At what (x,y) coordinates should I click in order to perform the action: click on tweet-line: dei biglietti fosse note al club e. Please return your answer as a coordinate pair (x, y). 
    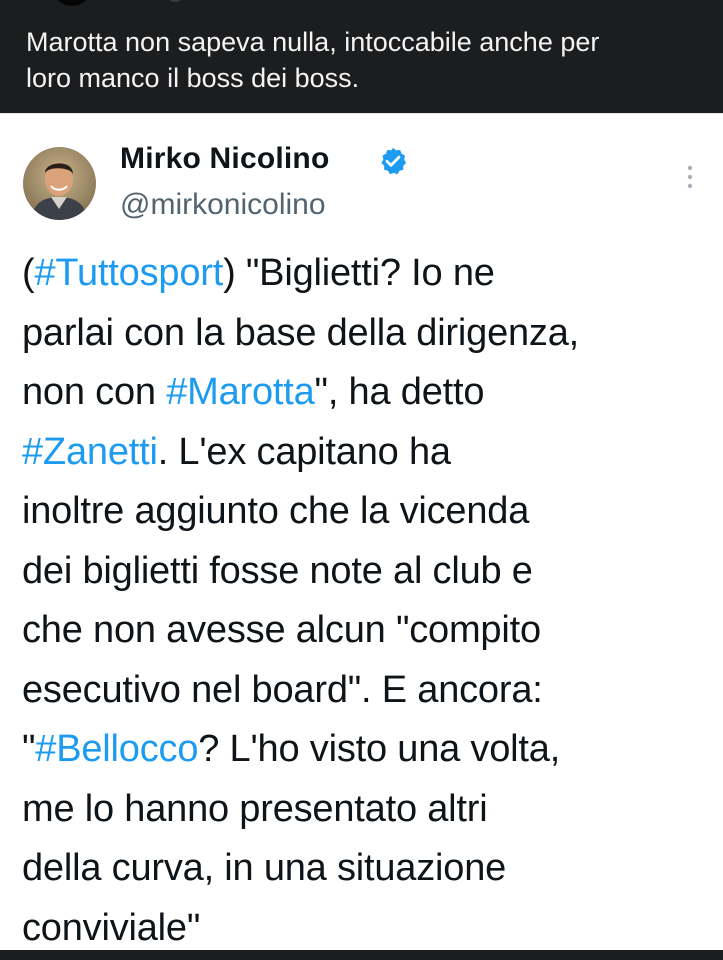
    Looking at the image, I should click on (277, 570).